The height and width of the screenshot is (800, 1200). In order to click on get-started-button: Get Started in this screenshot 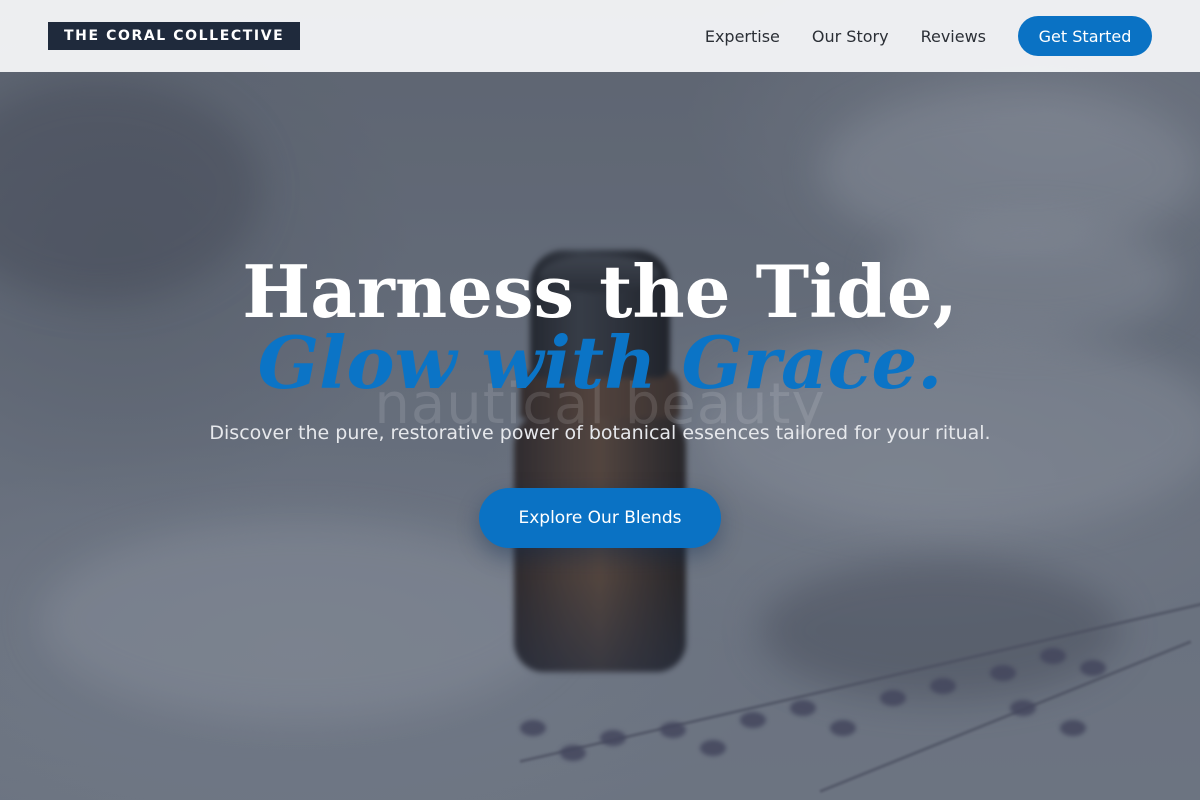, I will do `click(1085, 36)`.